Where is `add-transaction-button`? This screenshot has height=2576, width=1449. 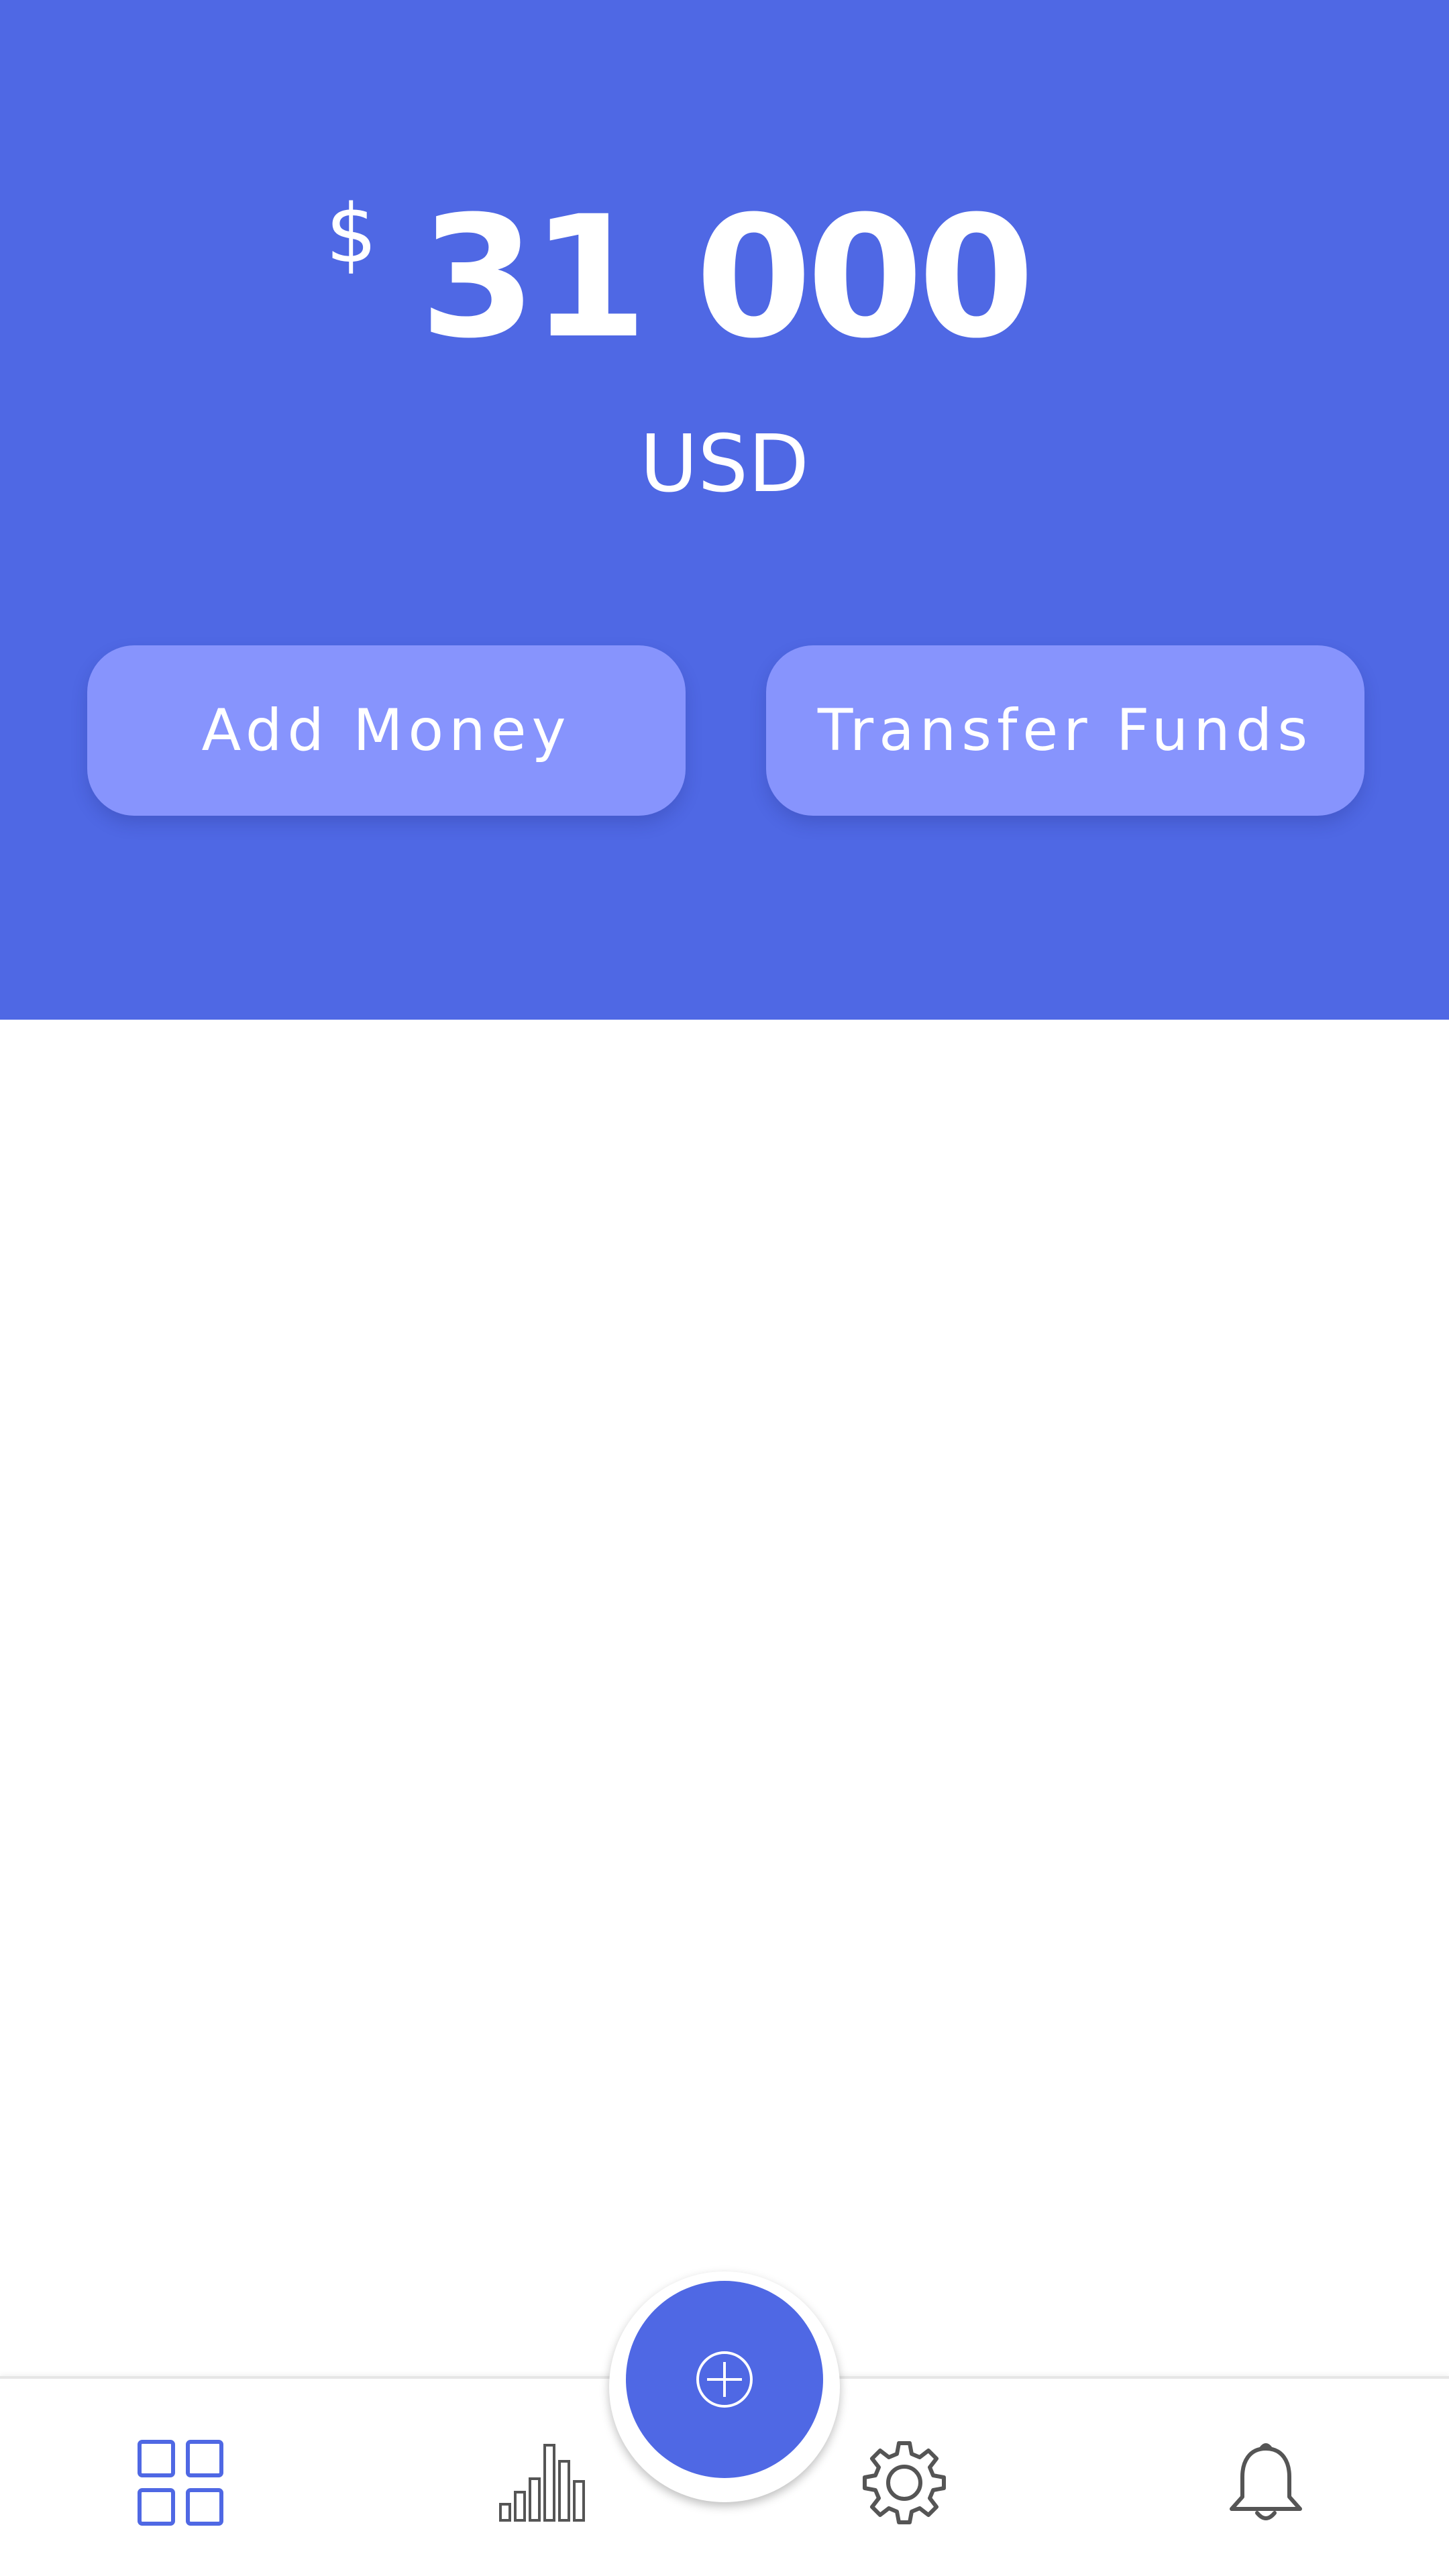
add-transaction-button is located at coordinates (724, 2379).